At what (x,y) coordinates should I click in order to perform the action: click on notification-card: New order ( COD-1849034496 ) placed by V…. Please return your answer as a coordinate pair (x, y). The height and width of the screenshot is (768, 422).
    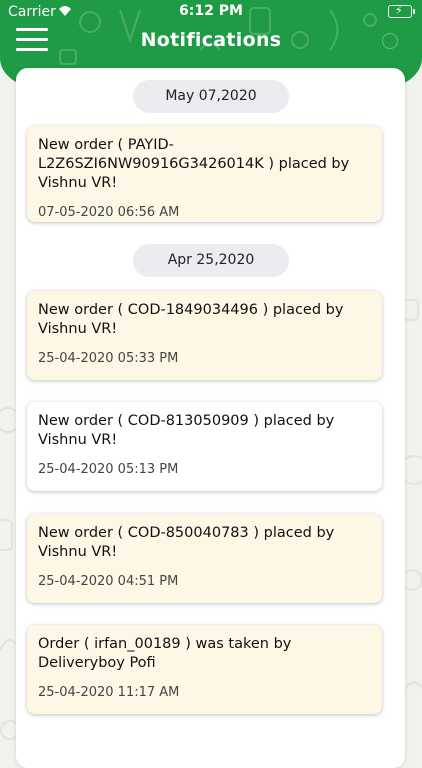
    Looking at the image, I should click on (204, 335).